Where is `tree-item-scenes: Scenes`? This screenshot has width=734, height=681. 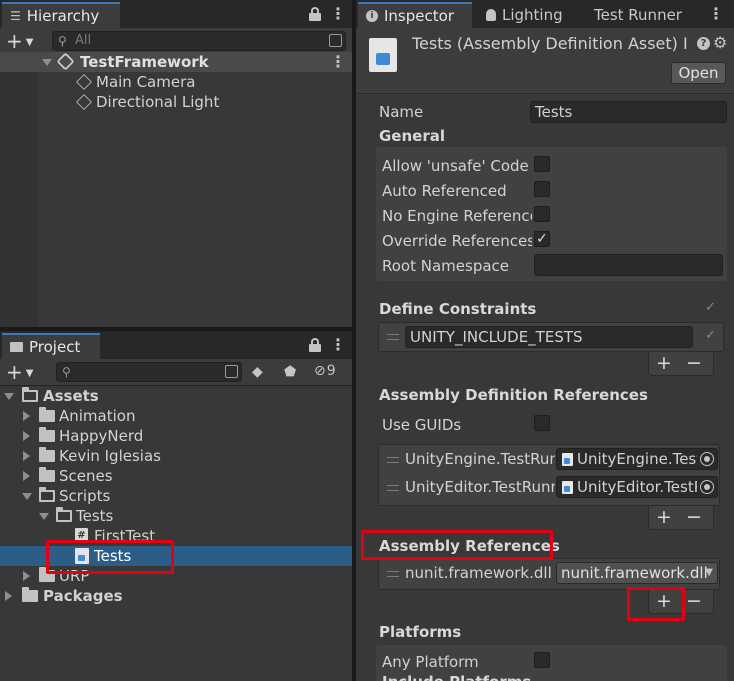 tree-item-scenes: Scenes is located at coordinates (176, 476).